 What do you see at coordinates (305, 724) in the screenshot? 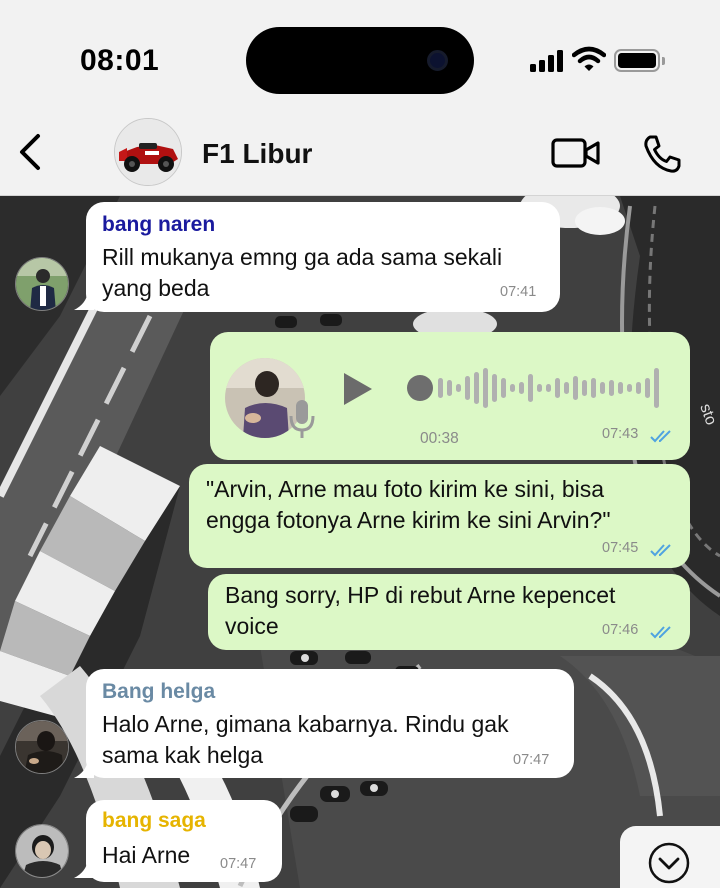
I see `message-text: Halo Arne, gimana kabarnya. Rindu gak` at bounding box center [305, 724].